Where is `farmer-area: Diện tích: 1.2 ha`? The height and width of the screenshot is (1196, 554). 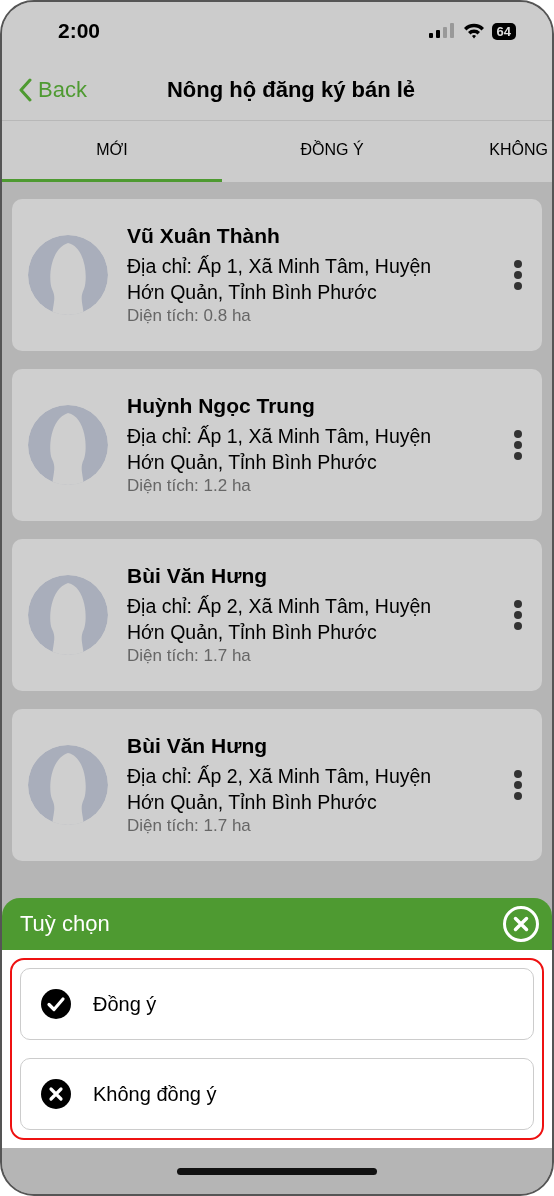
farmer-area: Diện tích: 1.2 ha is located at coordinates (319, 486).